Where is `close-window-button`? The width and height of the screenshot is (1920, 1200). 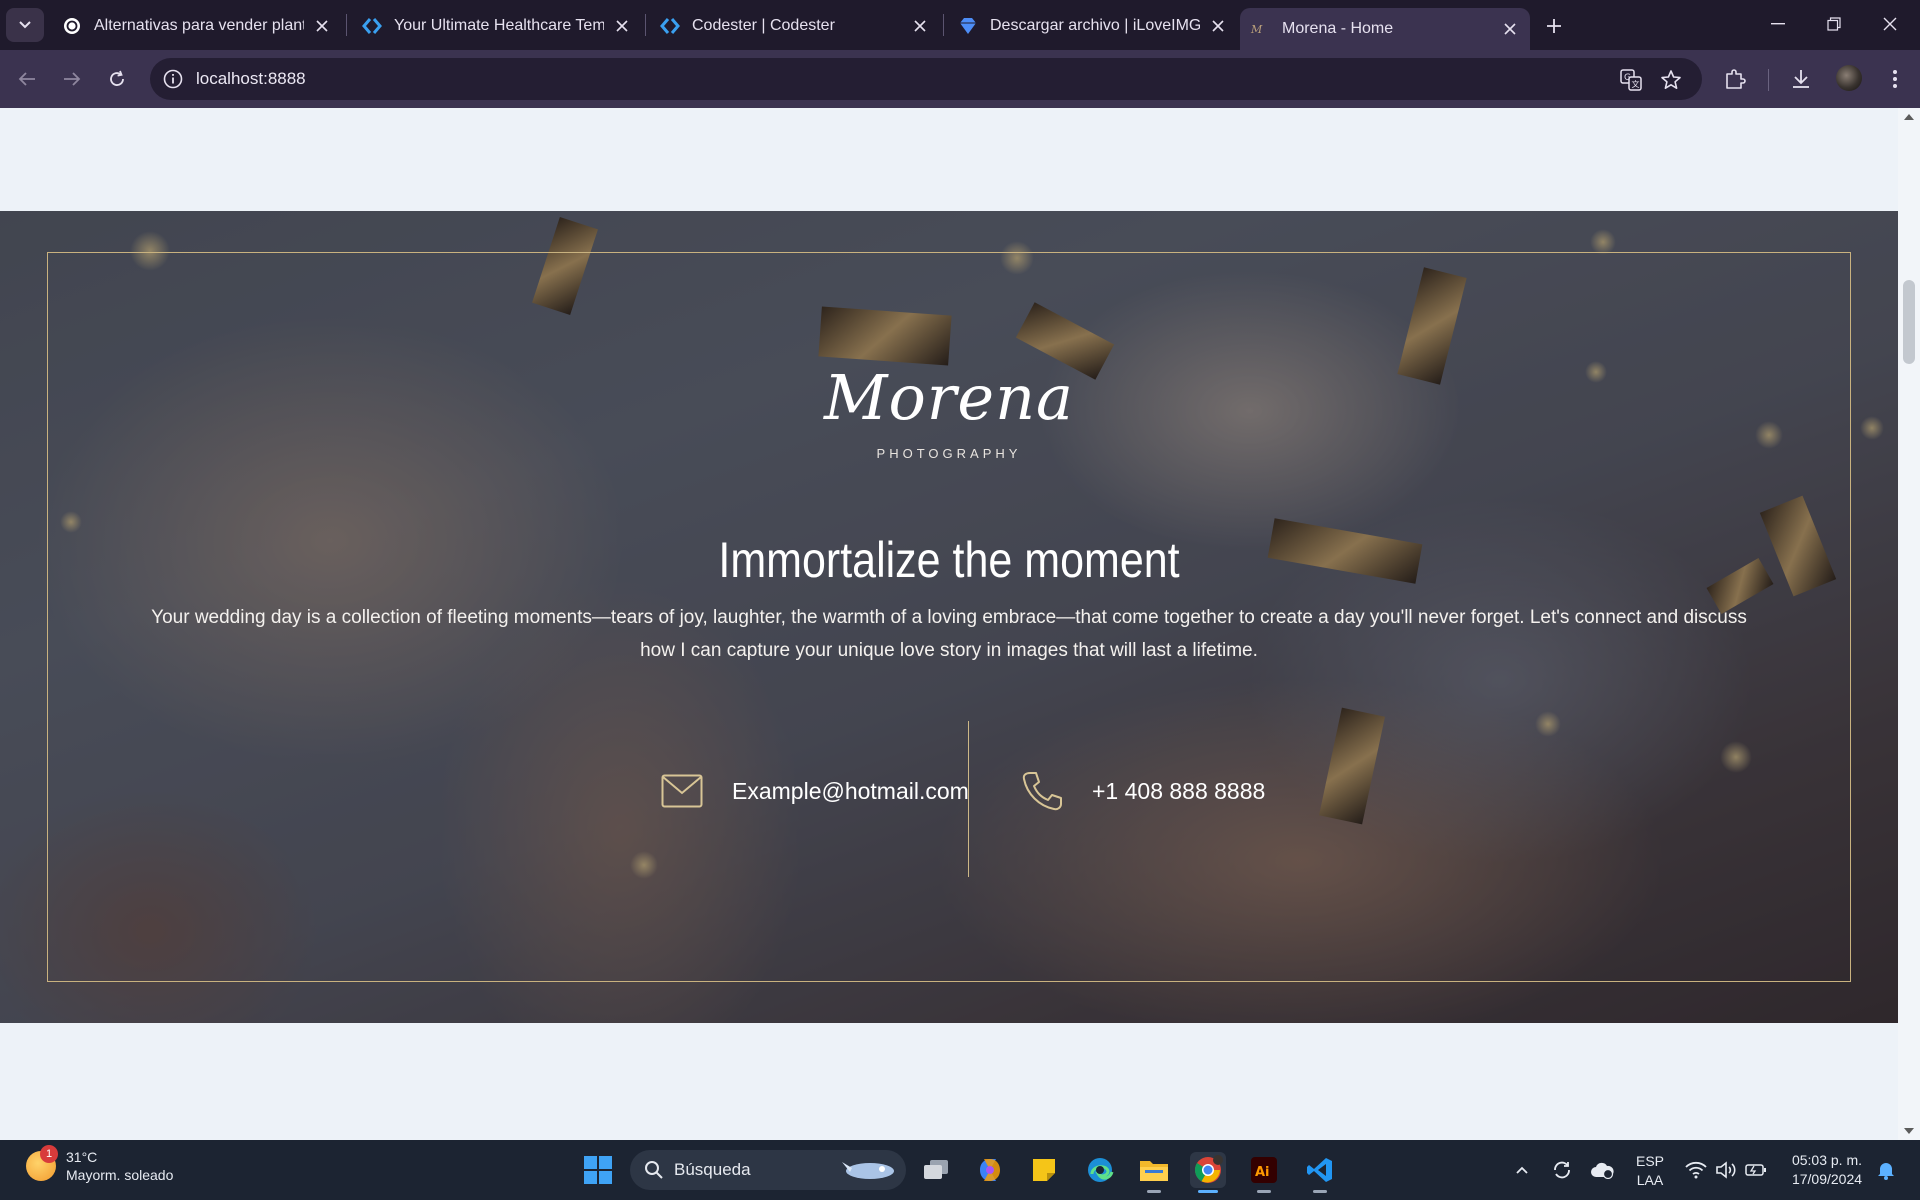
close-window-button is located at coordinates (1890, 24).